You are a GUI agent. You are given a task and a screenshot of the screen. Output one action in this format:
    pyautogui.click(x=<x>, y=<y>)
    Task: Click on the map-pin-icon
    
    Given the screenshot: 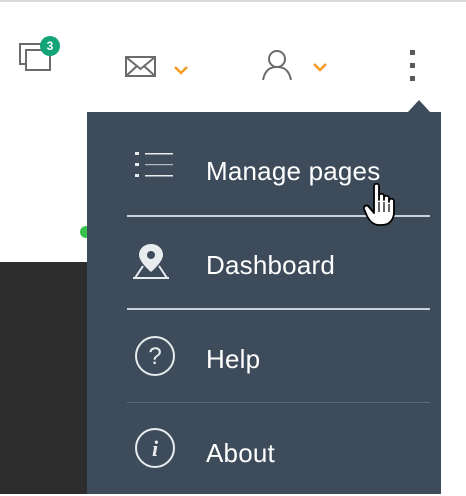 What is the action you would take?
    pyautogui.click(x=151, y=261)
    